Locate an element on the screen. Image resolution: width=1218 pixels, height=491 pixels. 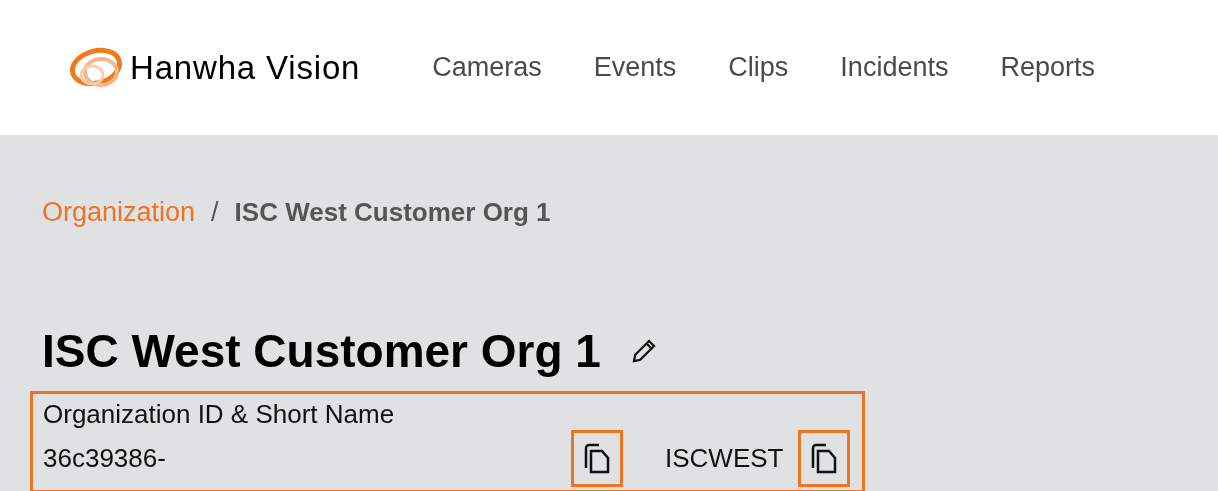
nav-link: Incidents is located at coordinates (894, 67).